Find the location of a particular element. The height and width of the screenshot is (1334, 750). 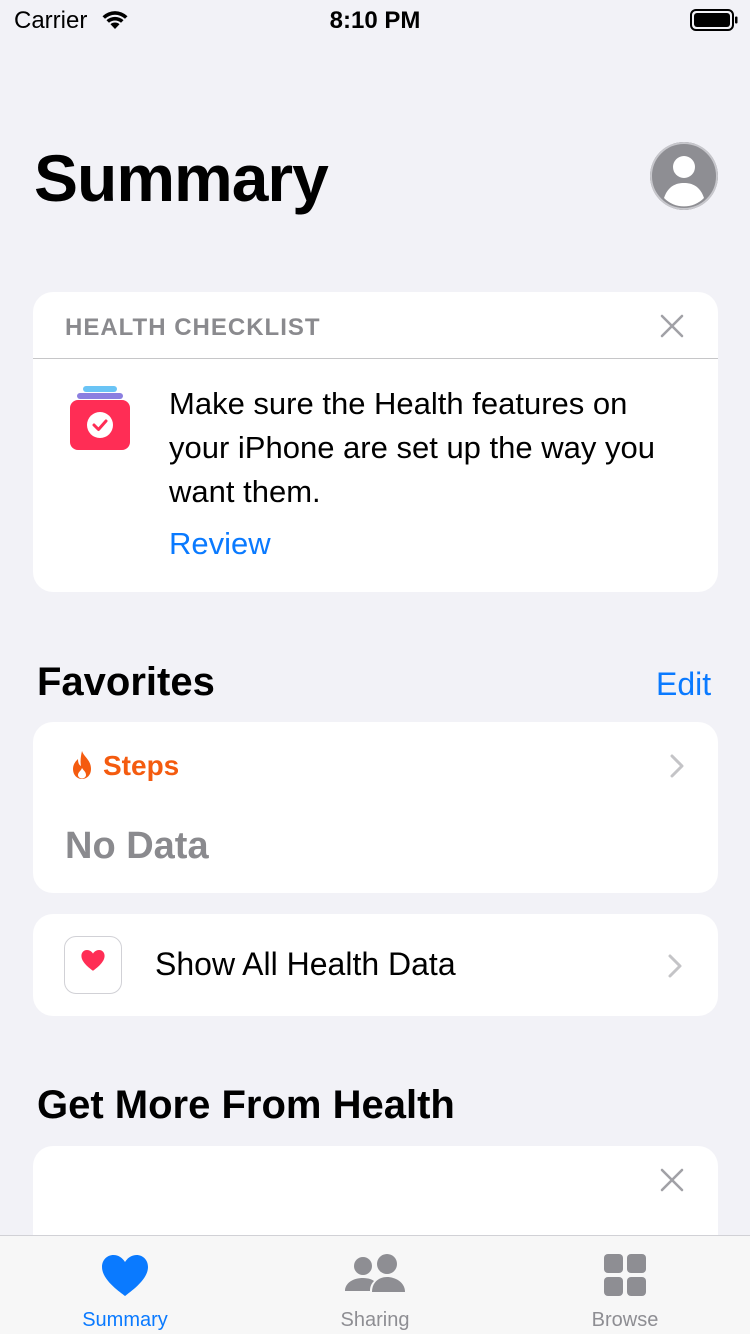

flame-icon is located at coordinates (82, 765).